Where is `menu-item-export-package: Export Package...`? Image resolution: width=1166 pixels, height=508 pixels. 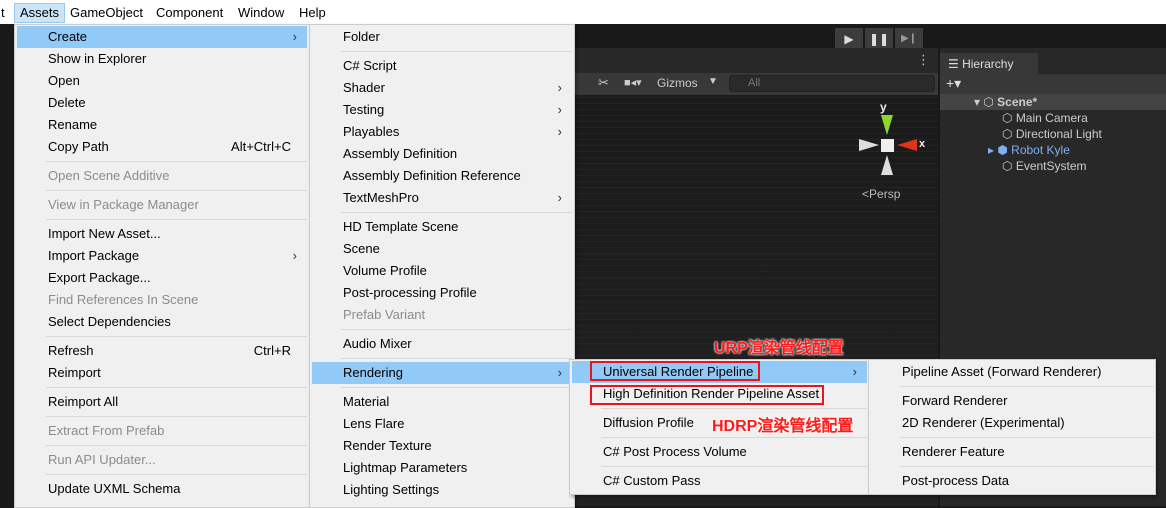
menu-item-export-package: Export Package... is located at coordinates (162, 278).